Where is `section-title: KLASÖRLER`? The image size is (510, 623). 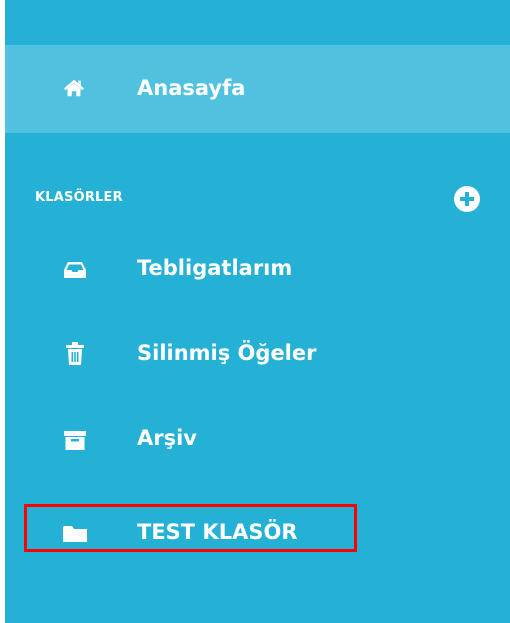 section-title: KLASÖRLER is located at coordinates (79, 197).